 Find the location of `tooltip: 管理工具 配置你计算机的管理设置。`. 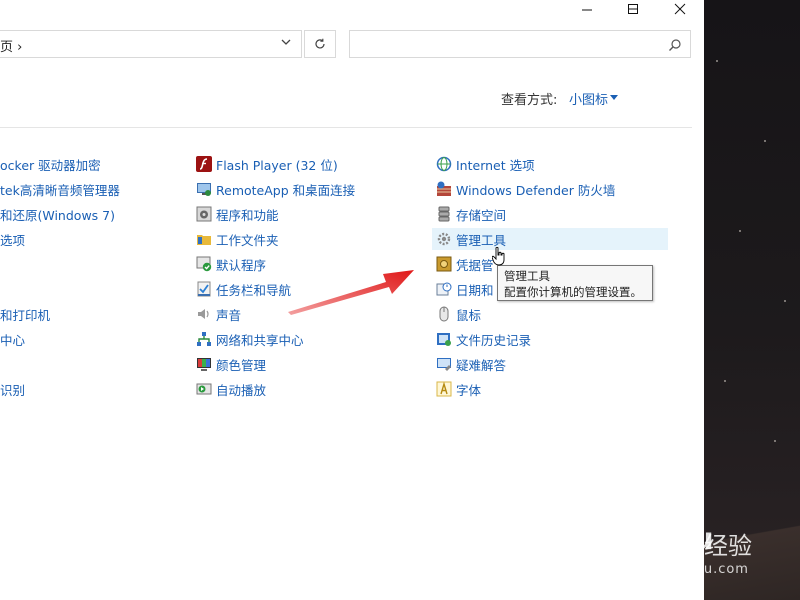

tooltip: 管理工具 配置你计算机的管理设置。 is located at coordinates (575, 283).